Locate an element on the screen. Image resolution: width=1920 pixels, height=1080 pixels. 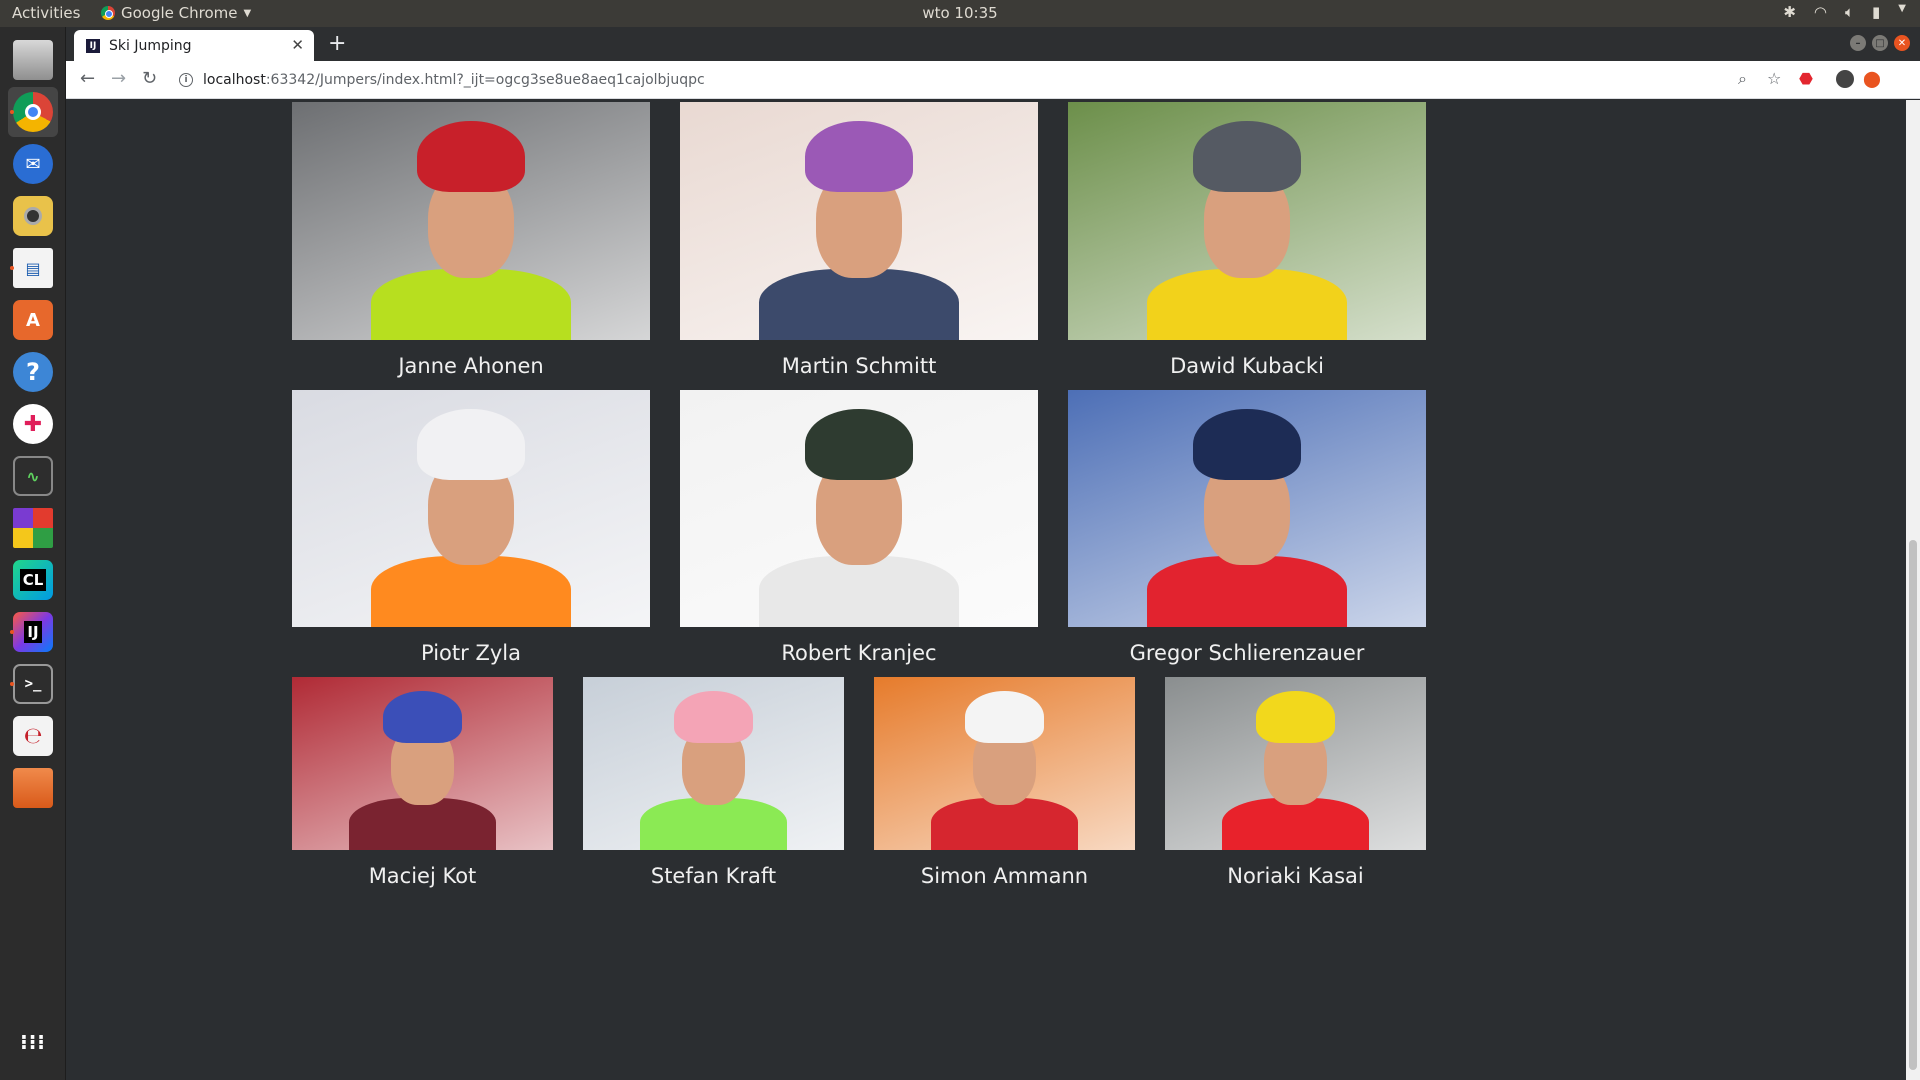
close-window-icon: ✕ is located at coordinates (1902, 43).